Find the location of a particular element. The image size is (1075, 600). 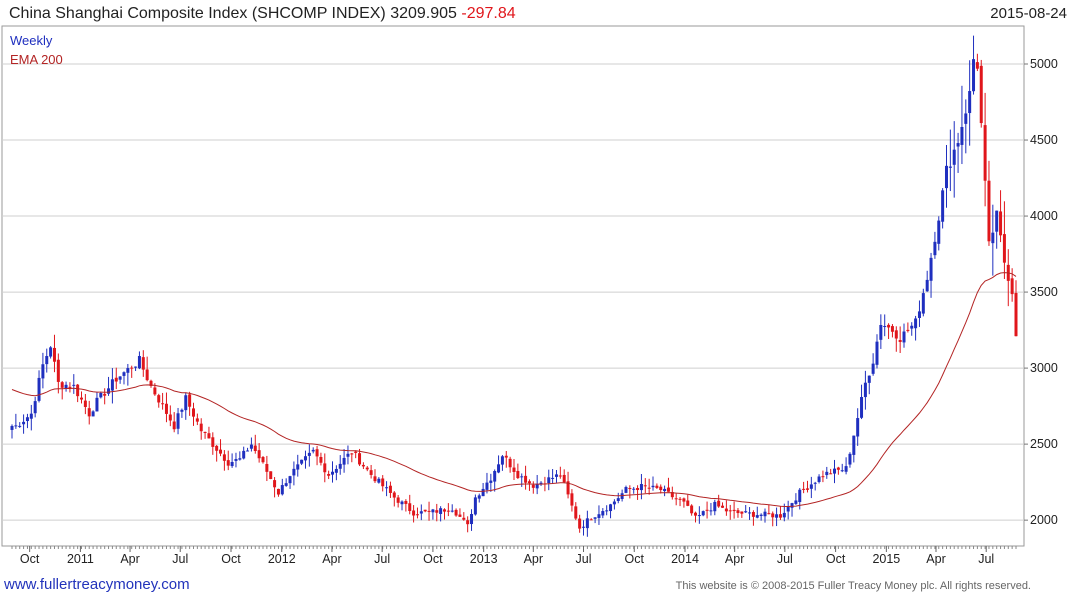

footer-site-link: www.fullertreacymoney.com is located at coordinates (97, 584).